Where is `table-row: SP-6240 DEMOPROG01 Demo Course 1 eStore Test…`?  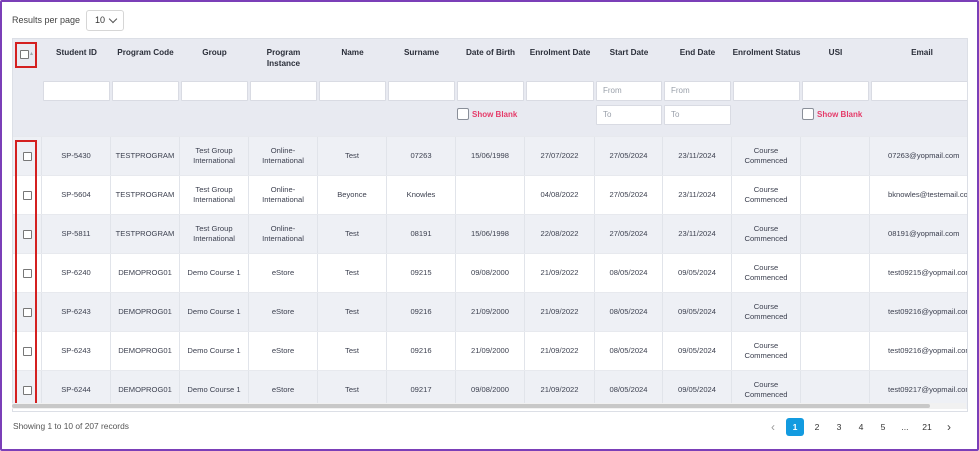 table-row: SP-6240 DEMOPROG01 Demo Course 1 eStore Test… is located at coordinates (490, 272).